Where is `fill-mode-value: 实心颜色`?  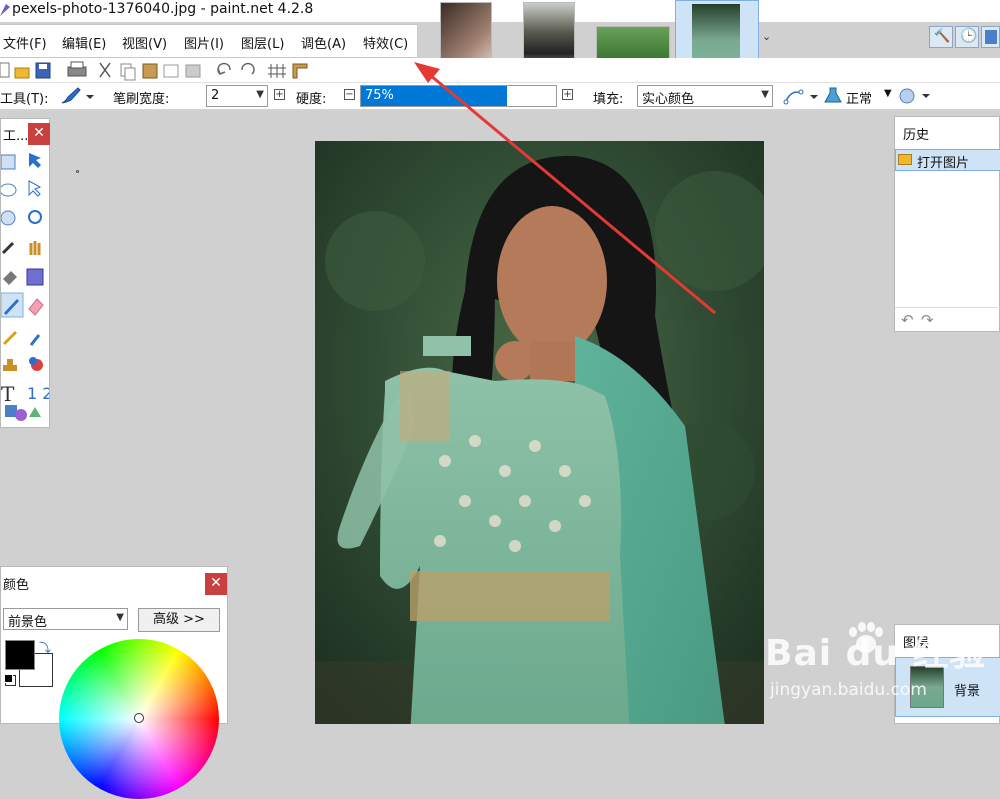 fill-mode-value: 实心颜色 is located at coordinates (668, 99).